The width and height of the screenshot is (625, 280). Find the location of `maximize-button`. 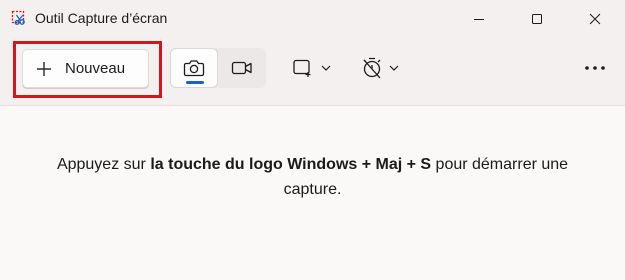

maximize-button is located at coordinates (537, 19).